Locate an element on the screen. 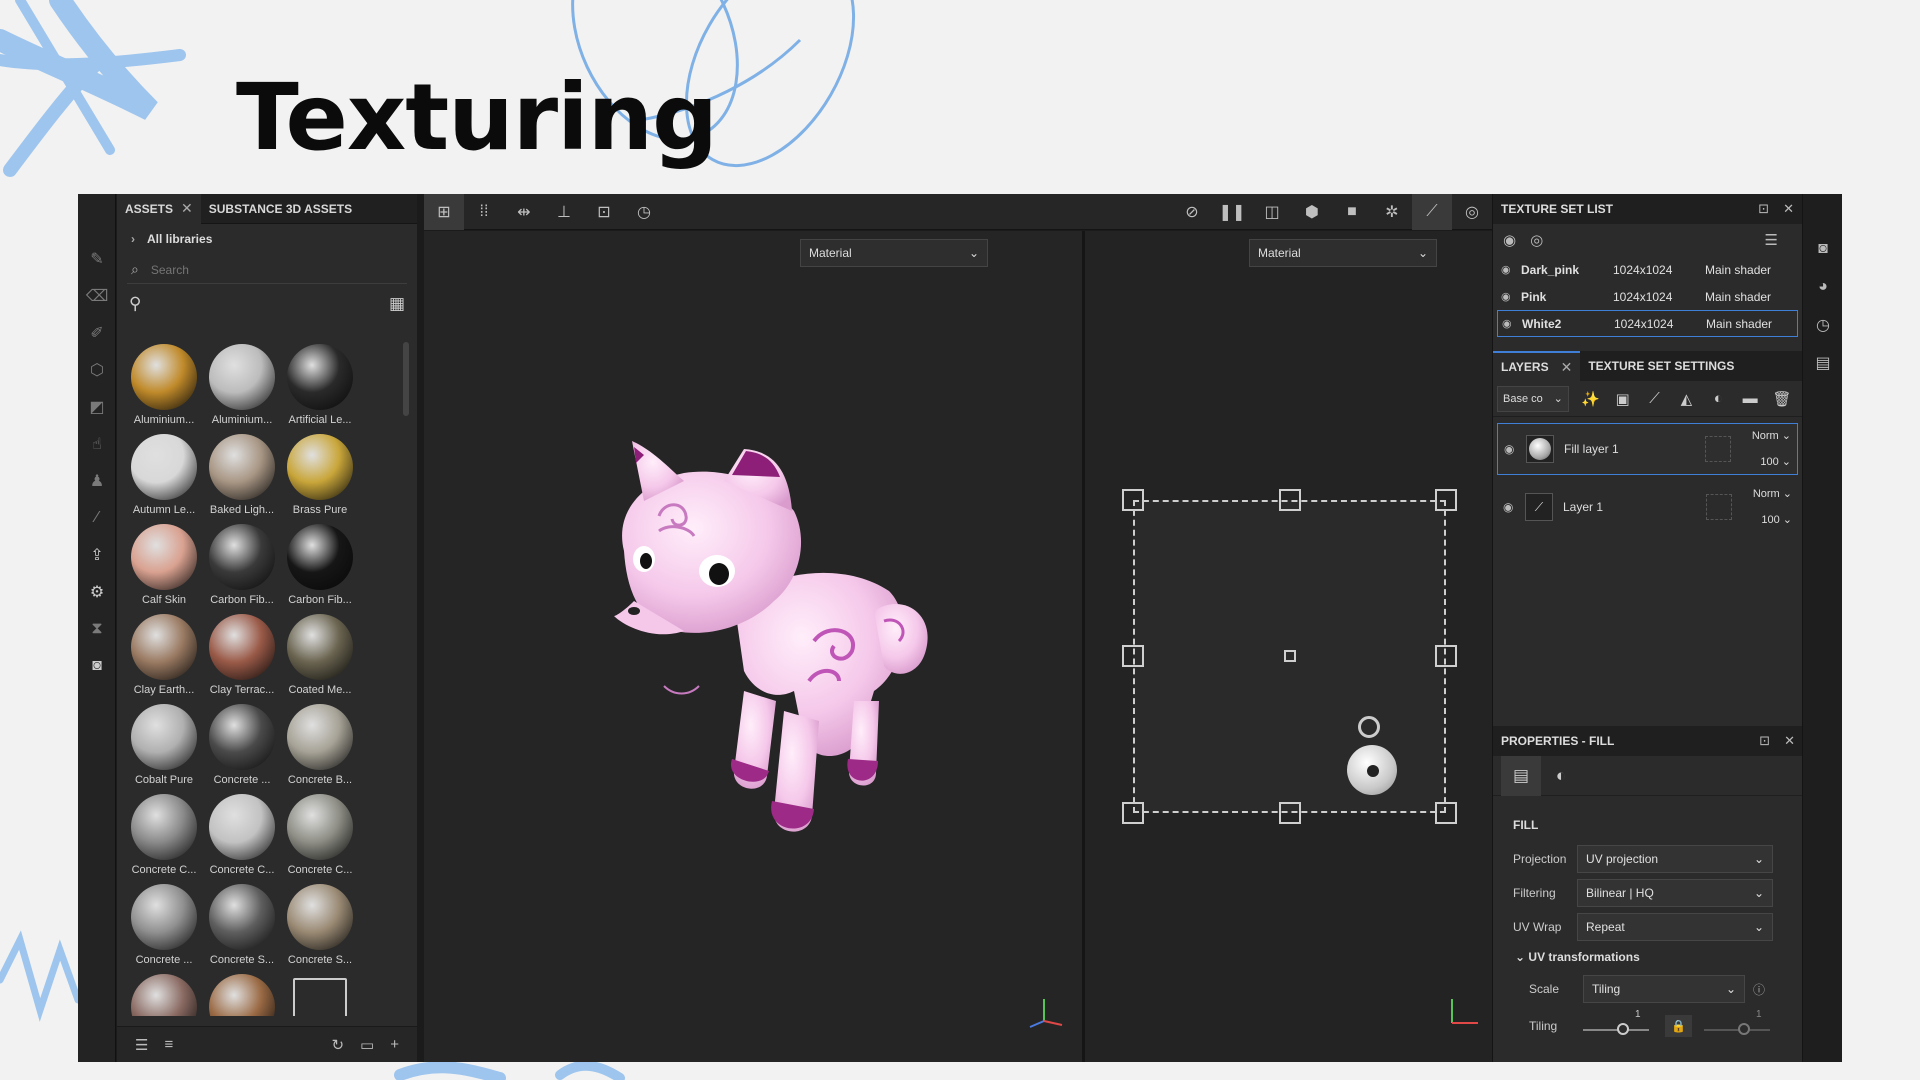  tab-layers: LAYERS ✕ is located at coordinates (1537, 366).